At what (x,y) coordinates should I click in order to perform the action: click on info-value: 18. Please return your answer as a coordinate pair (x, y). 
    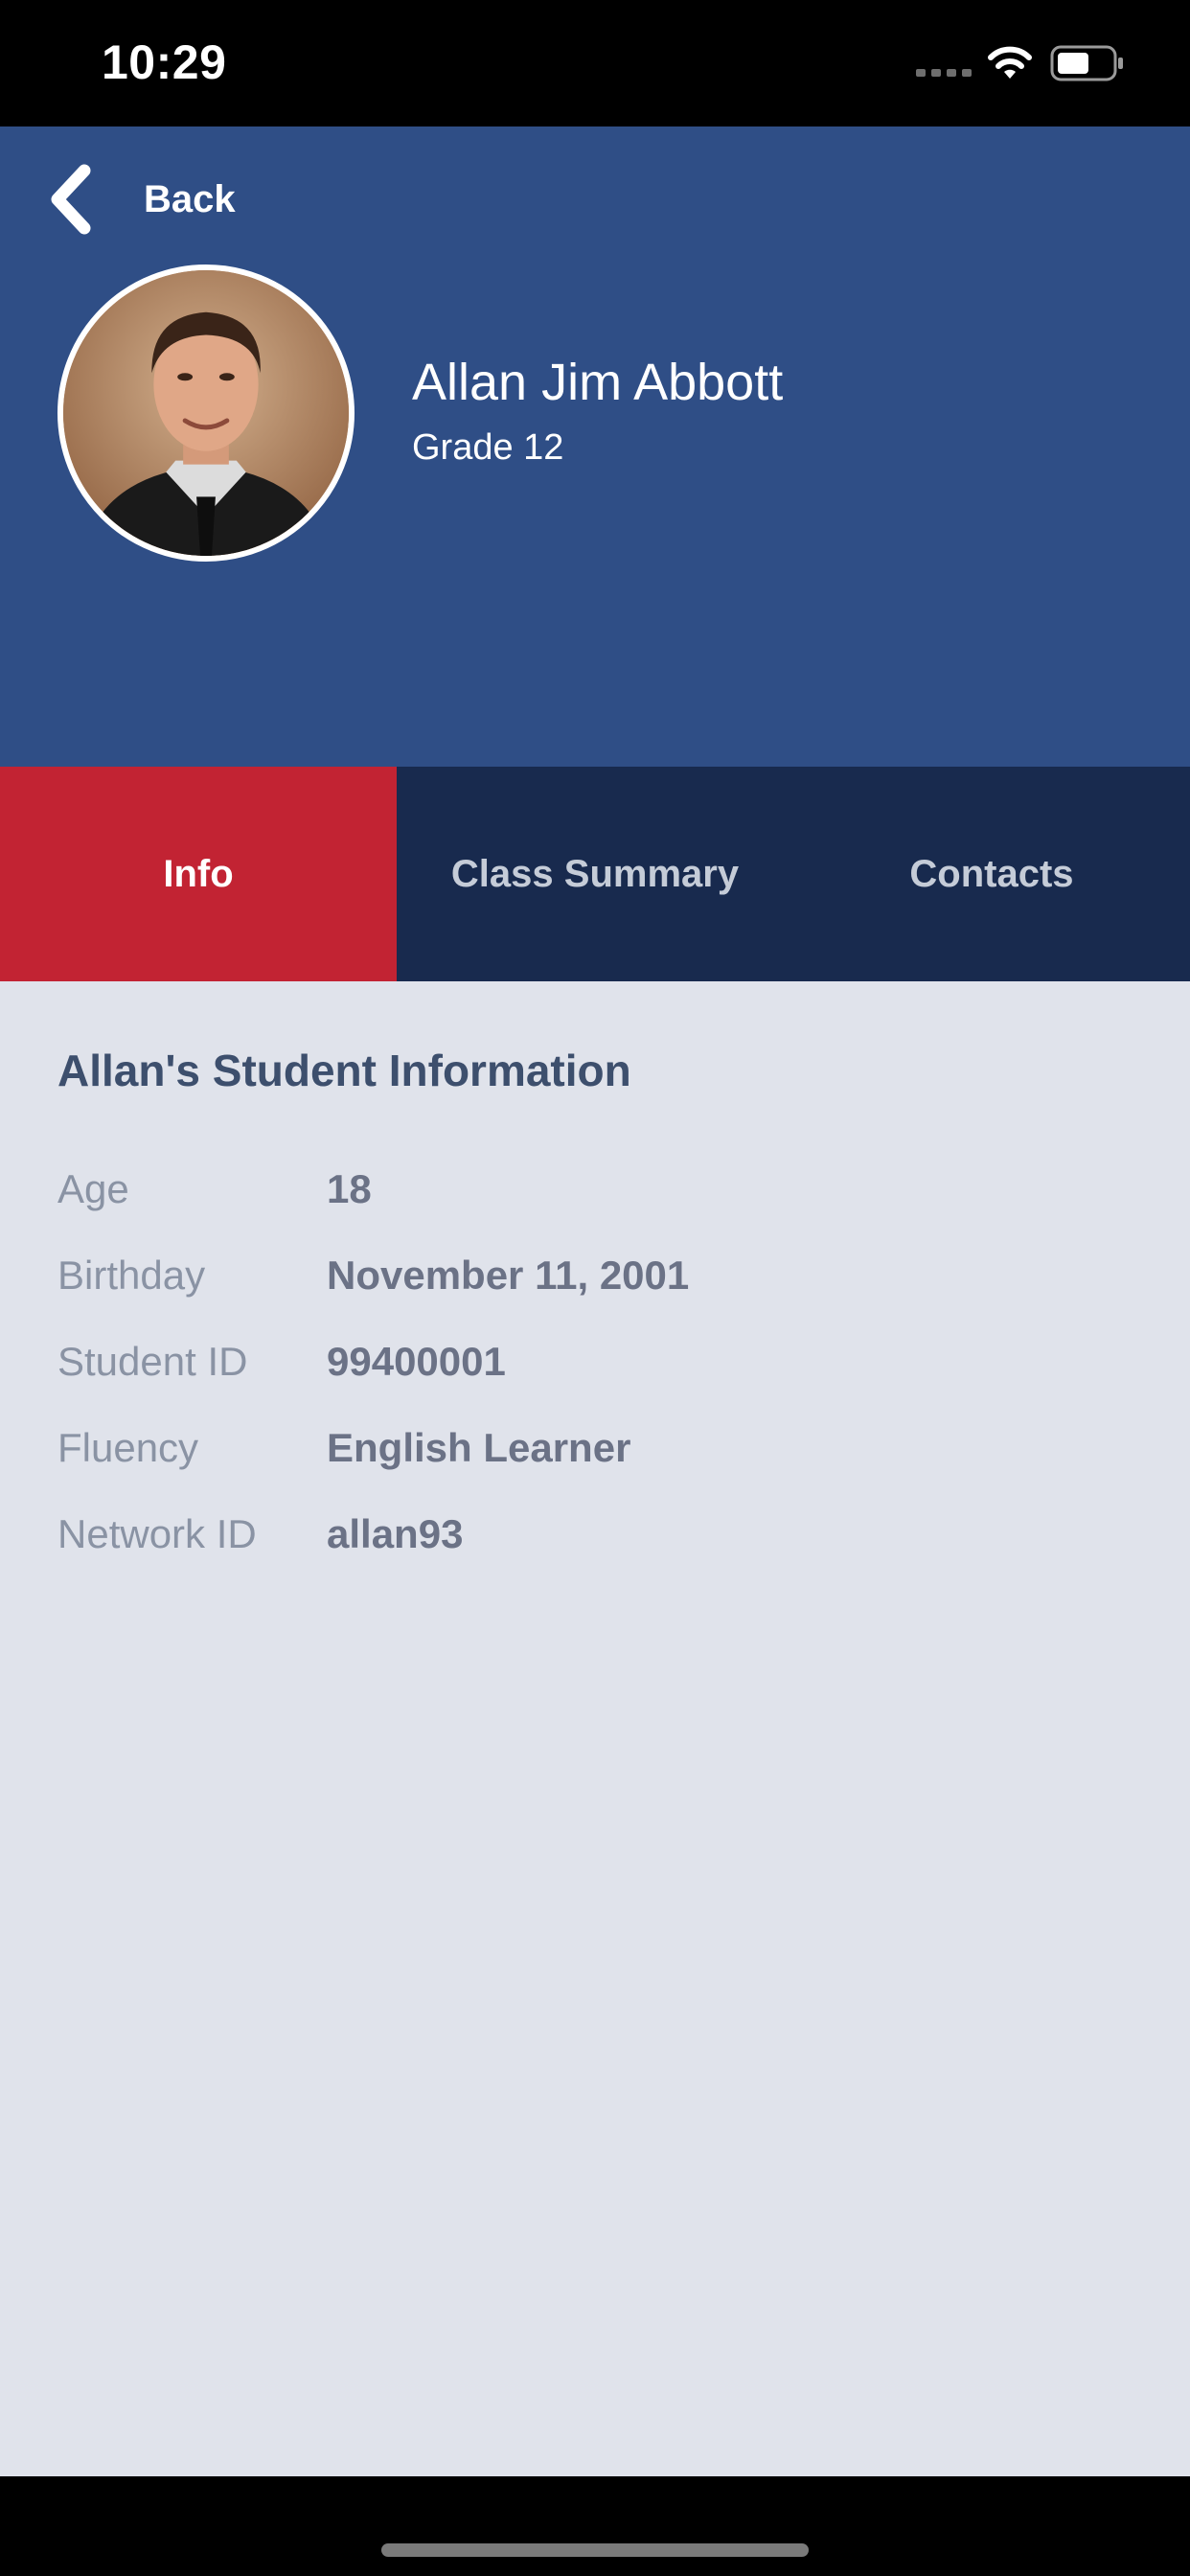
    Looking at the image, I should click on (350, 1188).